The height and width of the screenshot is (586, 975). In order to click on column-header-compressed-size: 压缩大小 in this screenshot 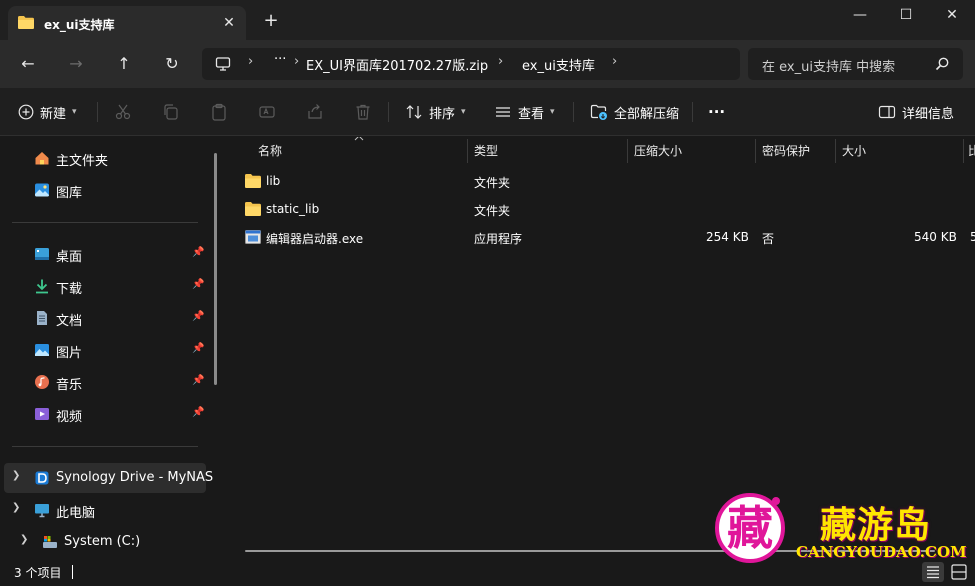, I will do `click(691, 150)`.